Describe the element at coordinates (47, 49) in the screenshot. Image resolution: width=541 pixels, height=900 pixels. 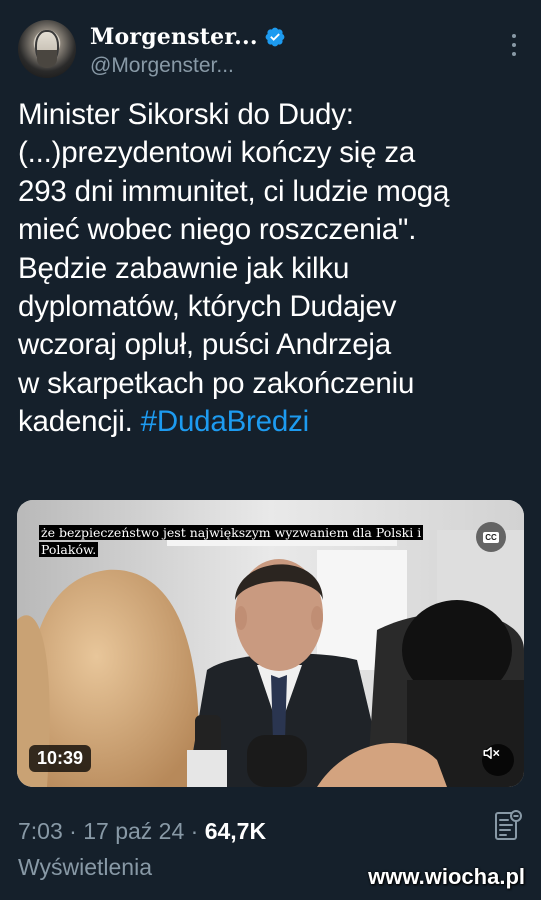
I see `avatar` at that location.